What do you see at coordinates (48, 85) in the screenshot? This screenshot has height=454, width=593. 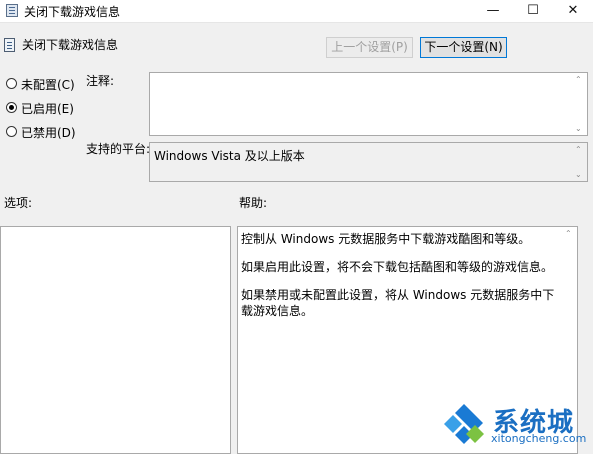 I see `radio-label: 未配置(C)` at bounding box center [48, 85].